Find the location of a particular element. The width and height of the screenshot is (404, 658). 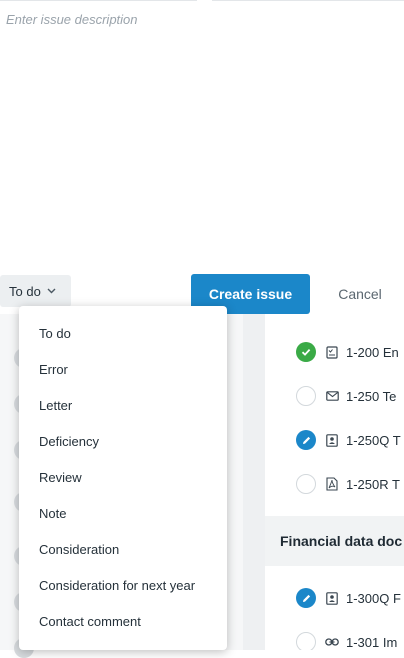

checklist-icon is located at coordinates (332, 352).